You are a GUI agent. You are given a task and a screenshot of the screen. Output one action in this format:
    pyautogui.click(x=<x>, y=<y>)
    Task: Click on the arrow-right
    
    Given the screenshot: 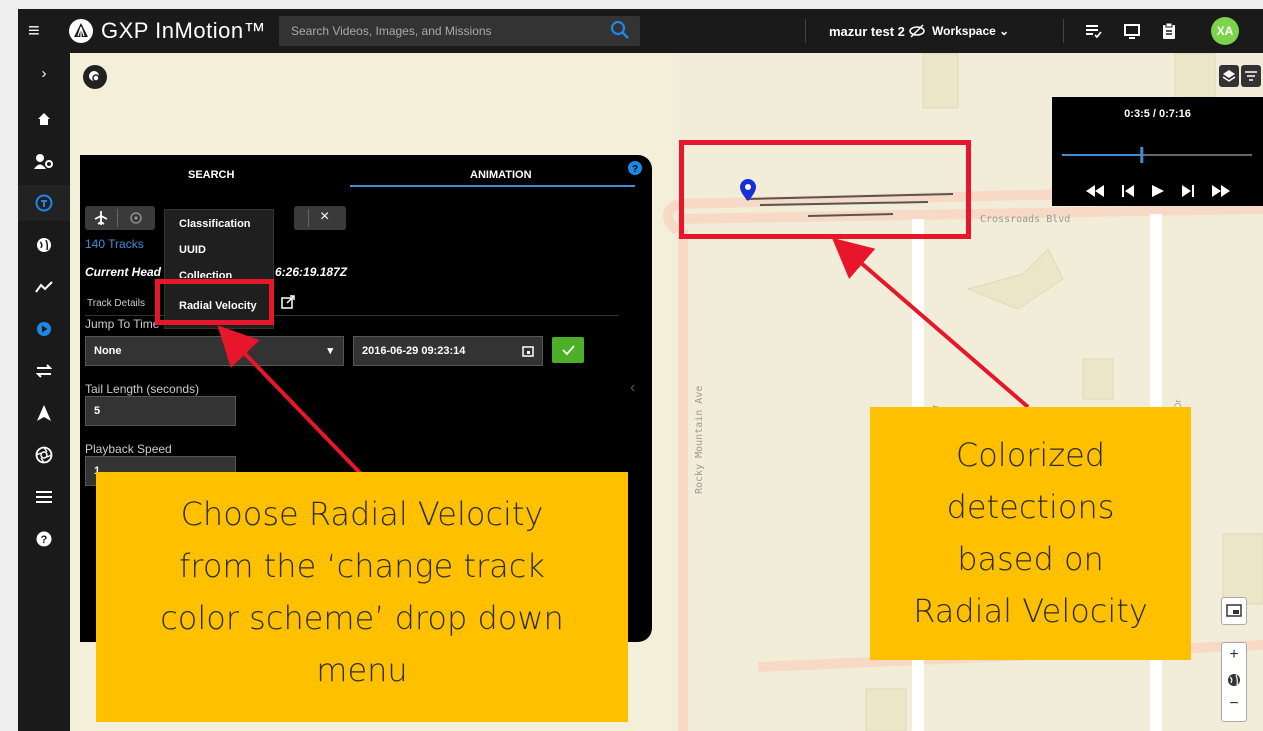 What is the action you would take?
    pyautogui.click(x=930, y=323)
    